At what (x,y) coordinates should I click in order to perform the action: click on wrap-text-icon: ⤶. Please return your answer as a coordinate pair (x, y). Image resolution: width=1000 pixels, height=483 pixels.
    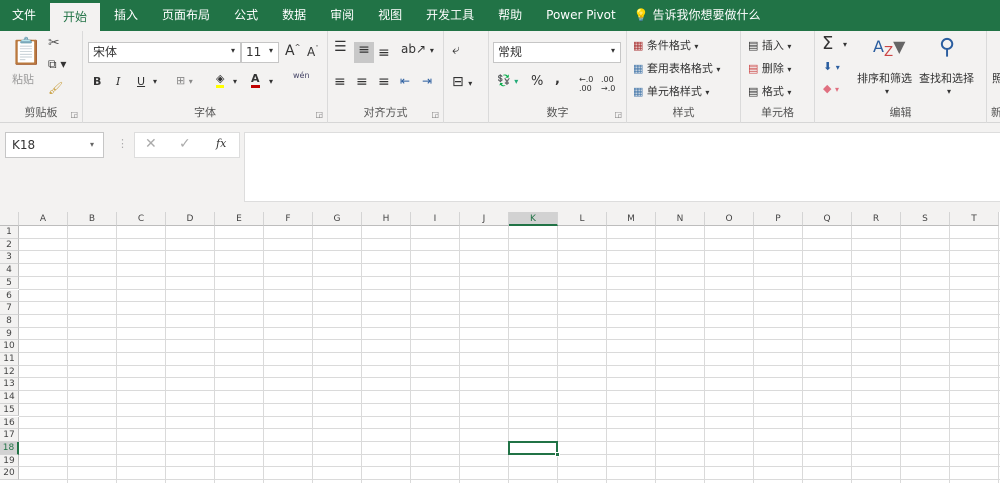
    Looking at the image, I should click on (456, 50).